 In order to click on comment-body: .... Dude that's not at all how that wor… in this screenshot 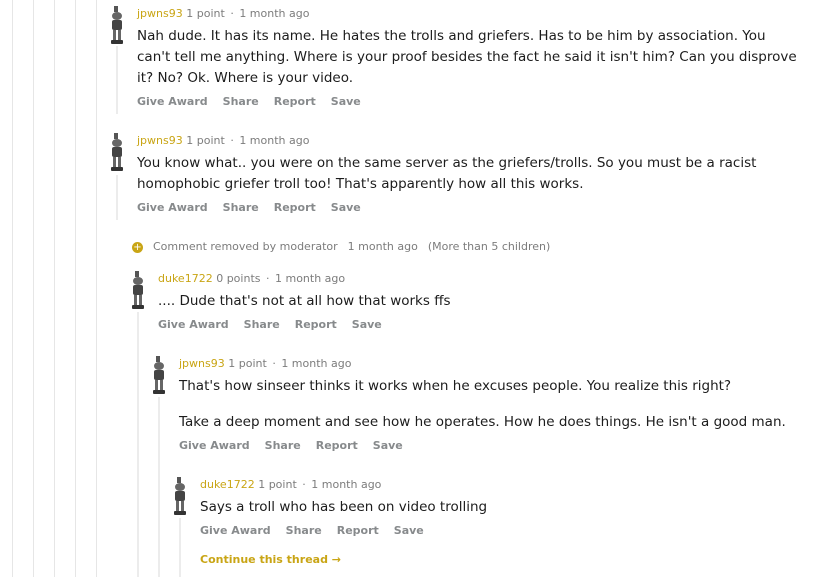, I will do `click(468, 301)`.